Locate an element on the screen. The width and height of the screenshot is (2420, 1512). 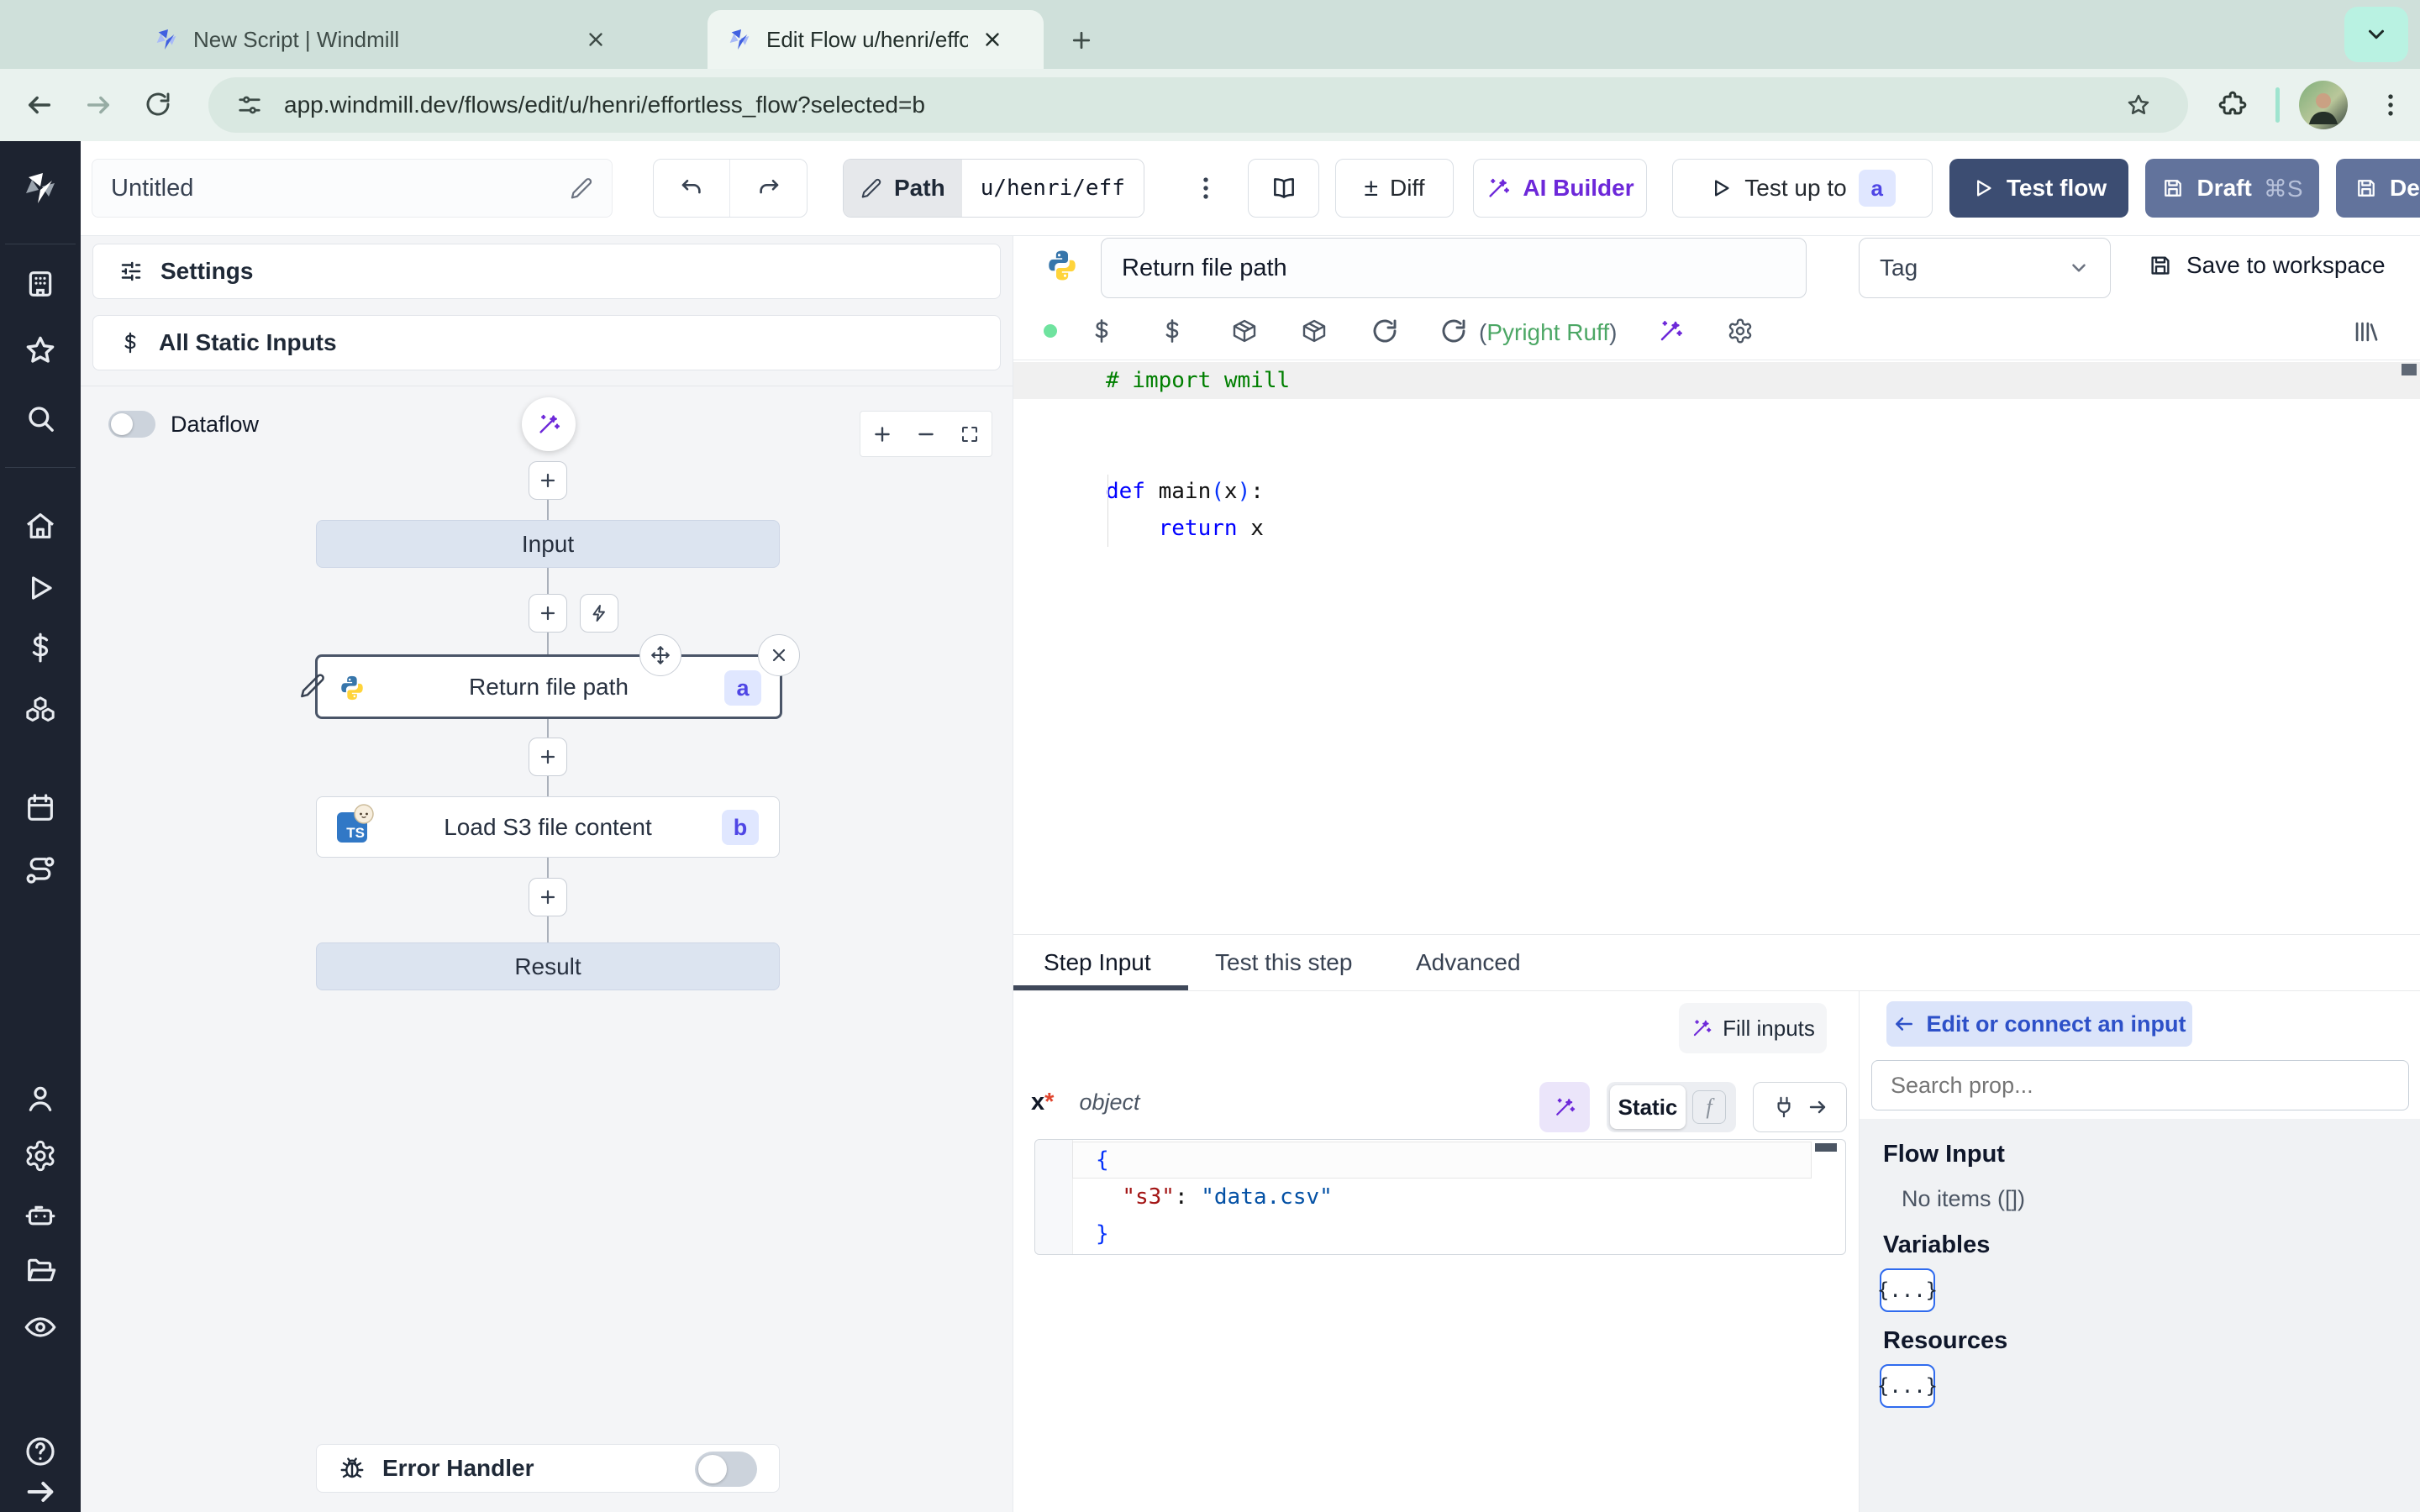
delete-step-button is located at coordinates (779, 655).